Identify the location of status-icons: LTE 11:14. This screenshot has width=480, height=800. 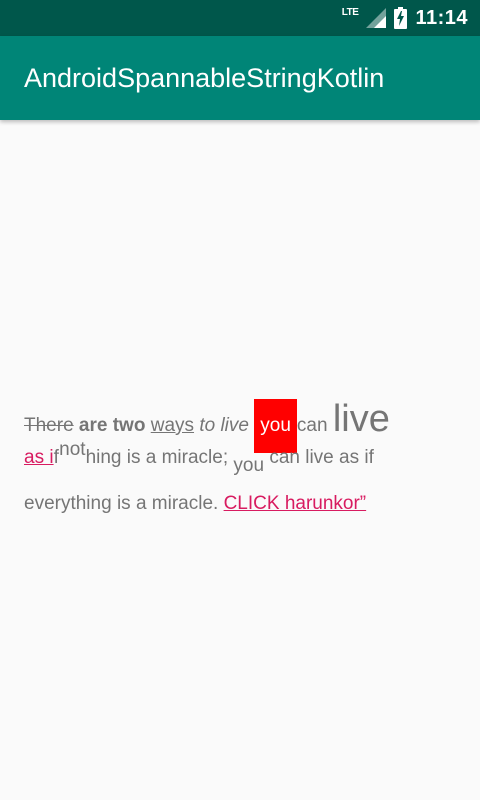
(405, 18).